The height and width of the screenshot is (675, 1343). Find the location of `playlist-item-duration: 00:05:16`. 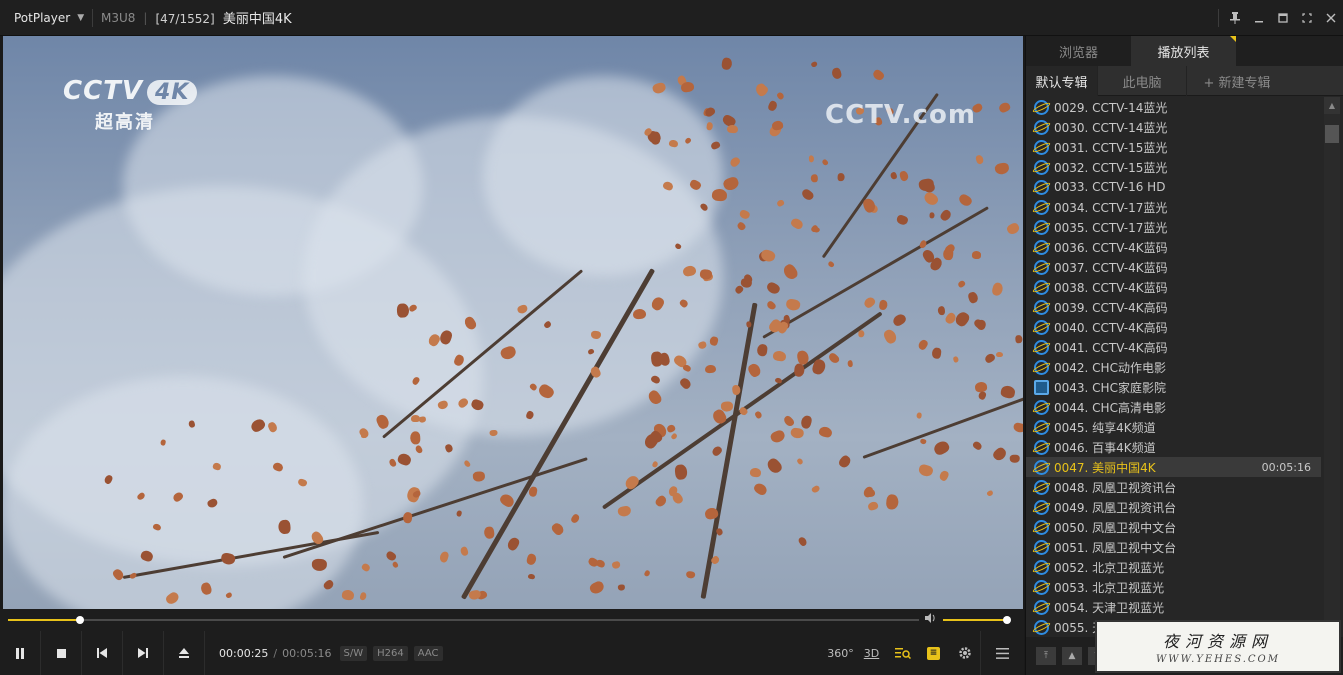

playlist-item-duration: 00:05:16 is located at coordinates (1286, 467).